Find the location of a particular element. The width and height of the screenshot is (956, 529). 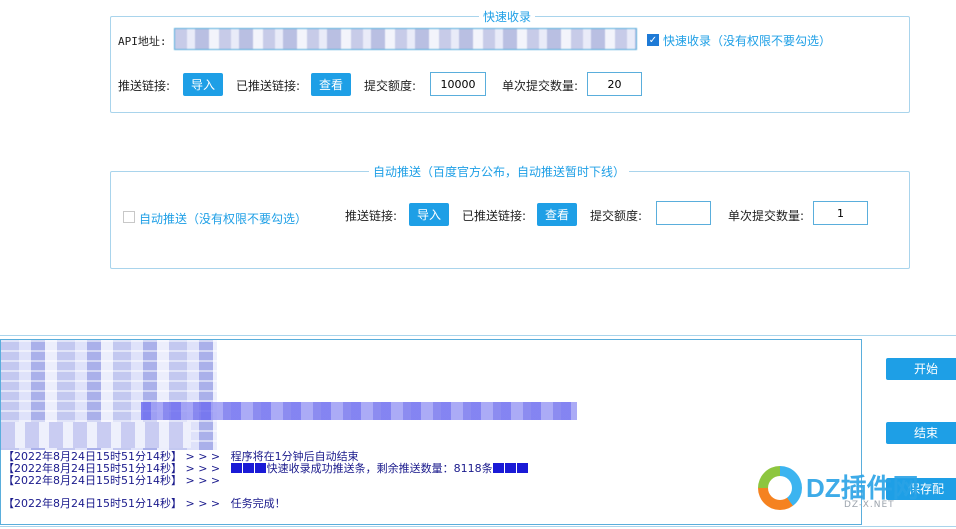

auto-import-button: 导入 is located at coordinates (429, 214).